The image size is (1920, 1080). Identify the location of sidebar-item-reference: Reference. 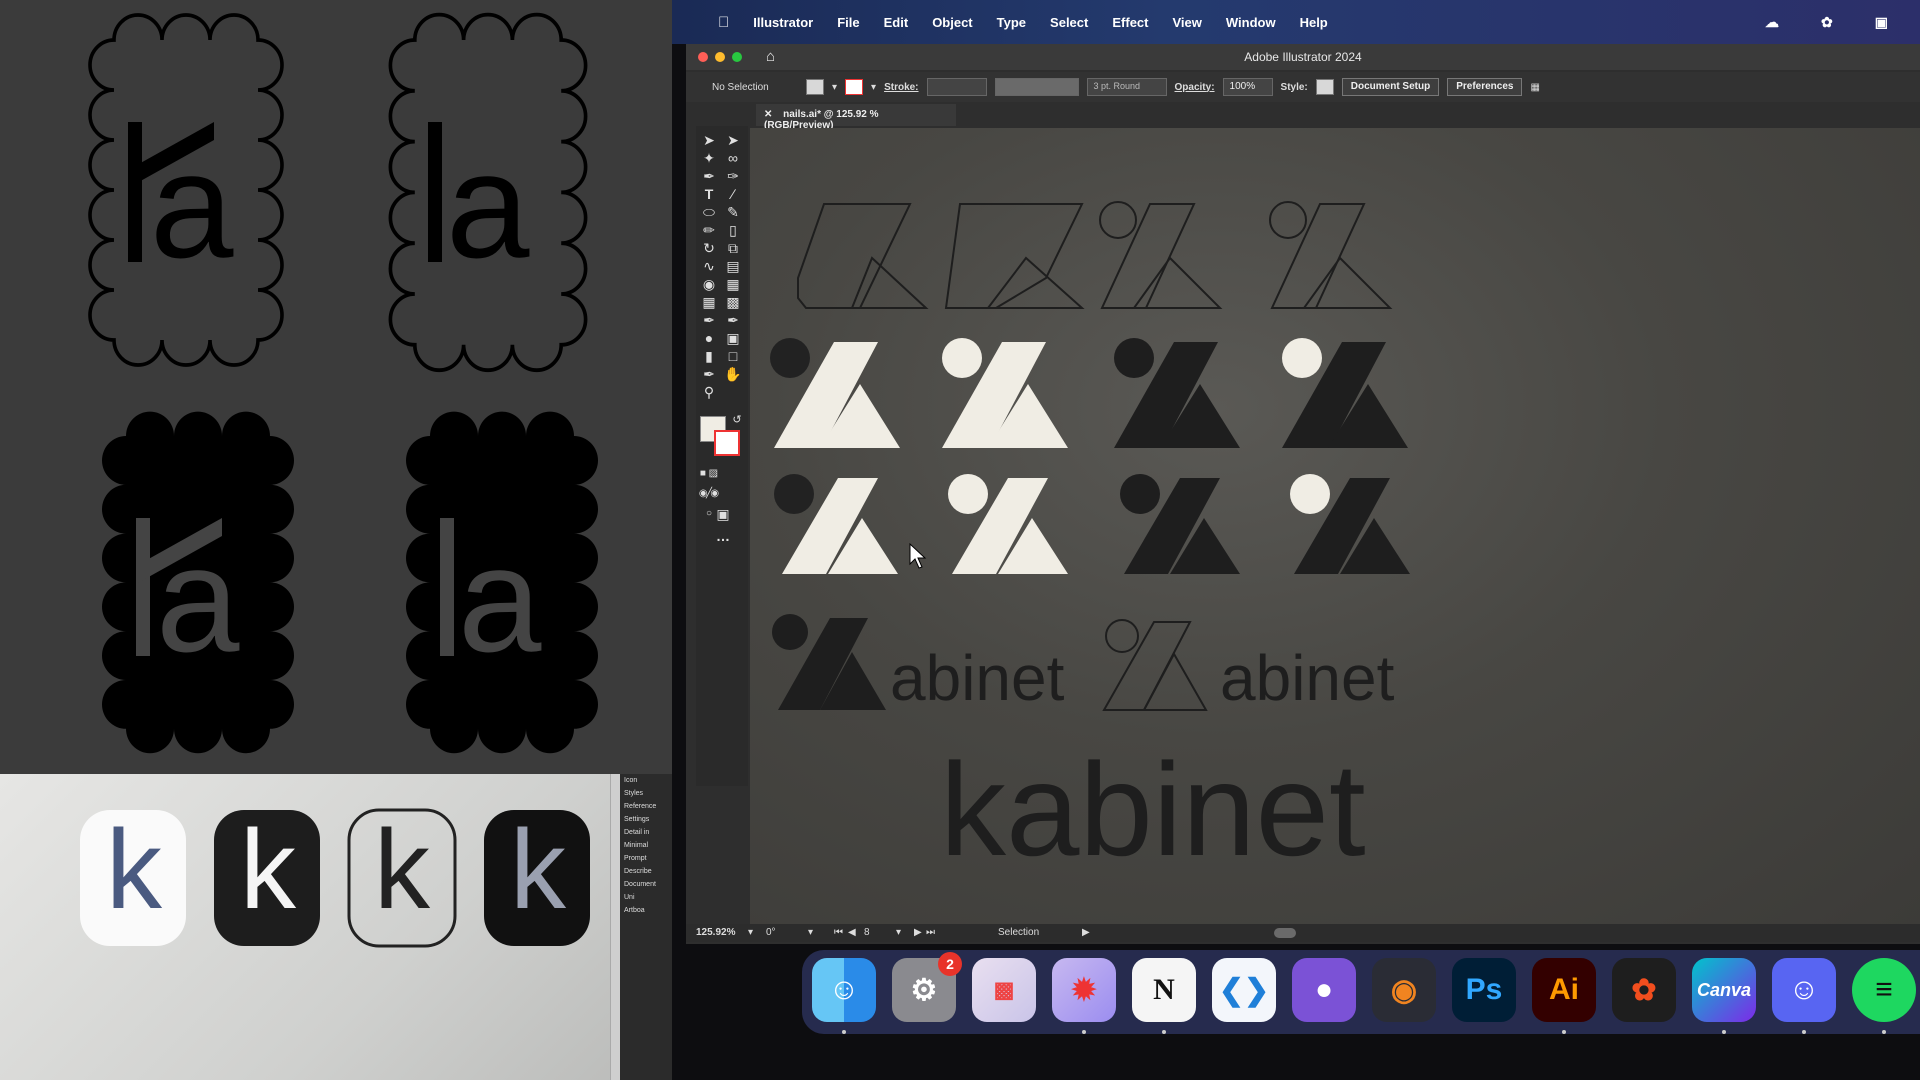
(646, 806).